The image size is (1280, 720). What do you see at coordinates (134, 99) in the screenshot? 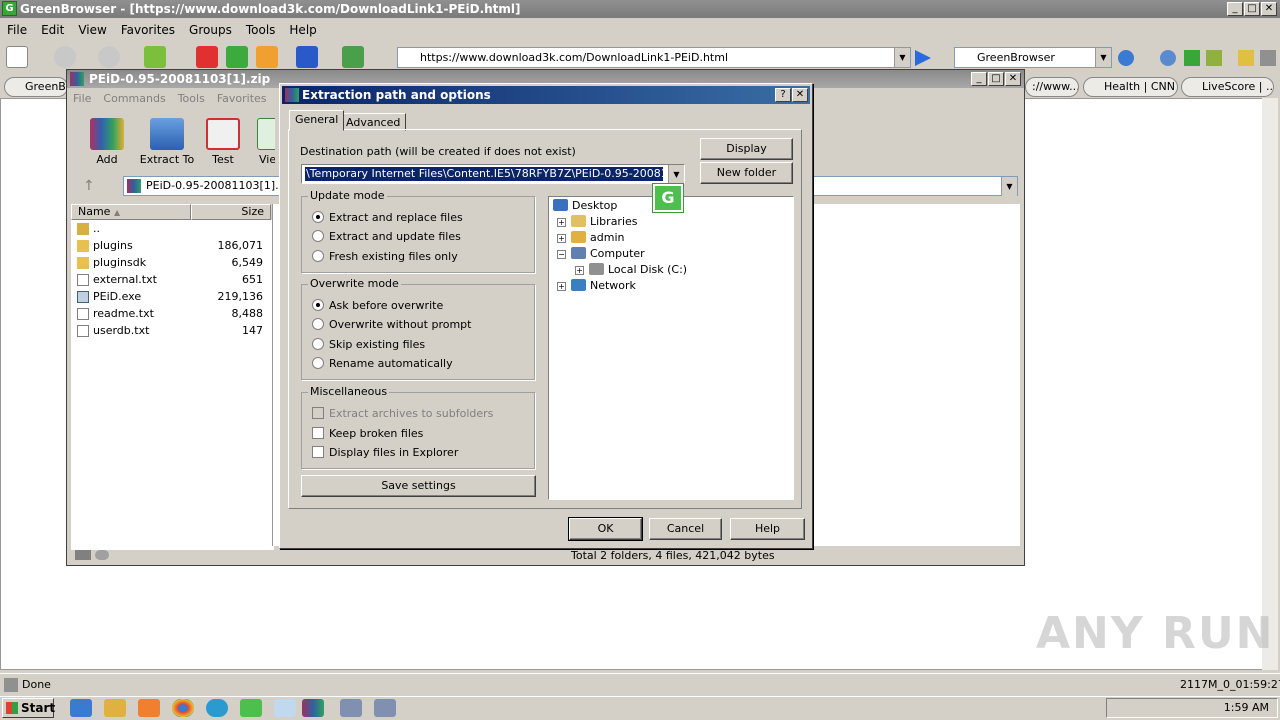
I see `winrar-menu-commands: Commands` at bounding box center [134, 99].